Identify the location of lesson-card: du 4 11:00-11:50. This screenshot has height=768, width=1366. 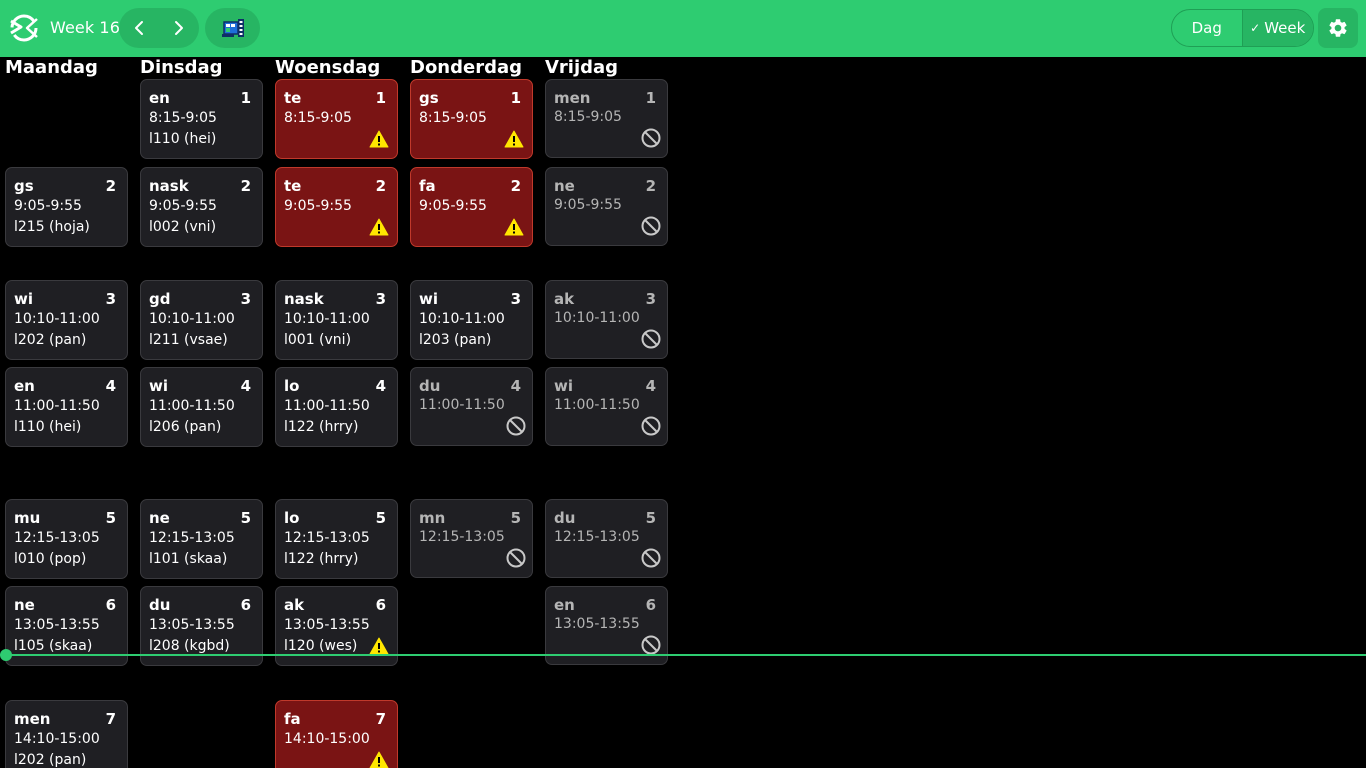
(471, 406).